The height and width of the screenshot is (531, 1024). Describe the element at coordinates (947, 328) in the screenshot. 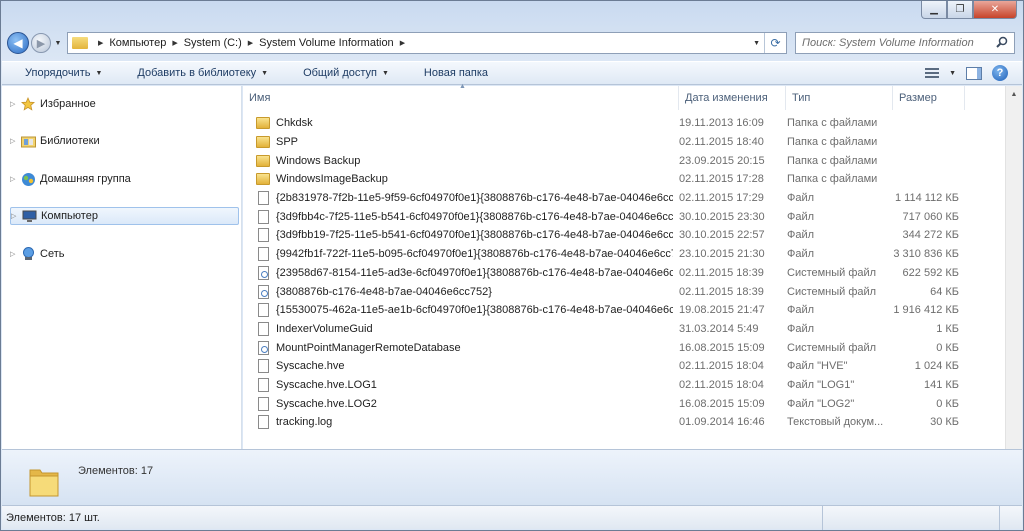

I see `file-size: 1 КБ` at that location.